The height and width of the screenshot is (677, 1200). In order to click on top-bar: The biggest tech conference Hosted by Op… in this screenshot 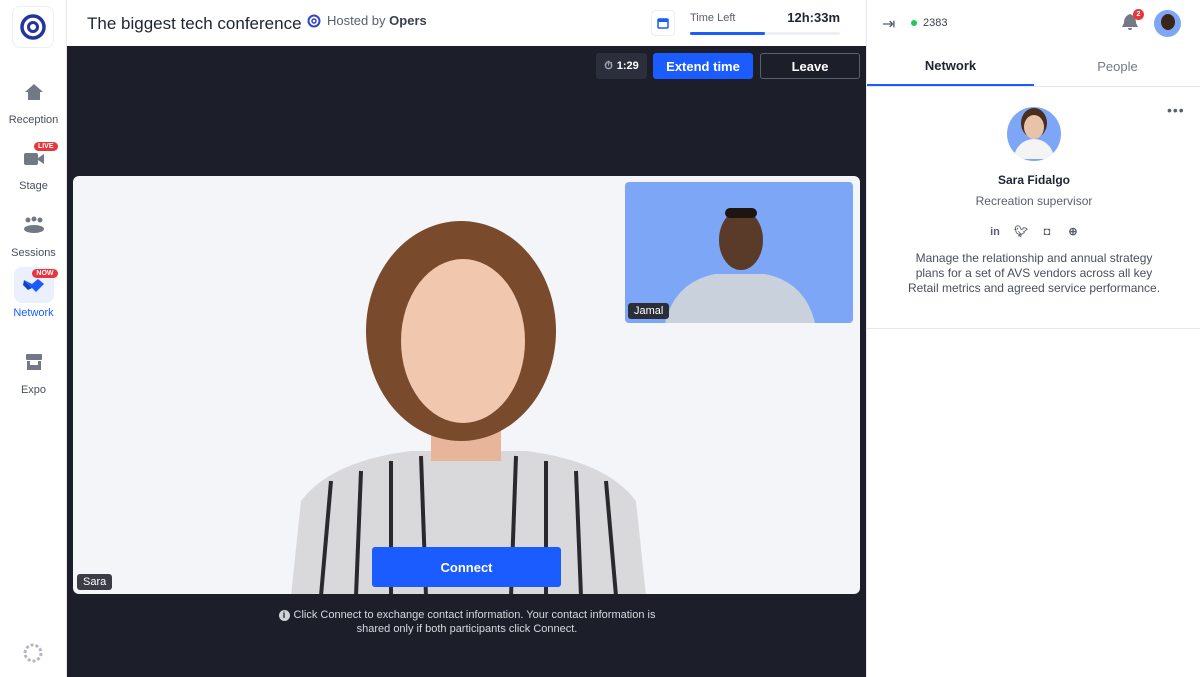, I will do `click(466, 23)`.